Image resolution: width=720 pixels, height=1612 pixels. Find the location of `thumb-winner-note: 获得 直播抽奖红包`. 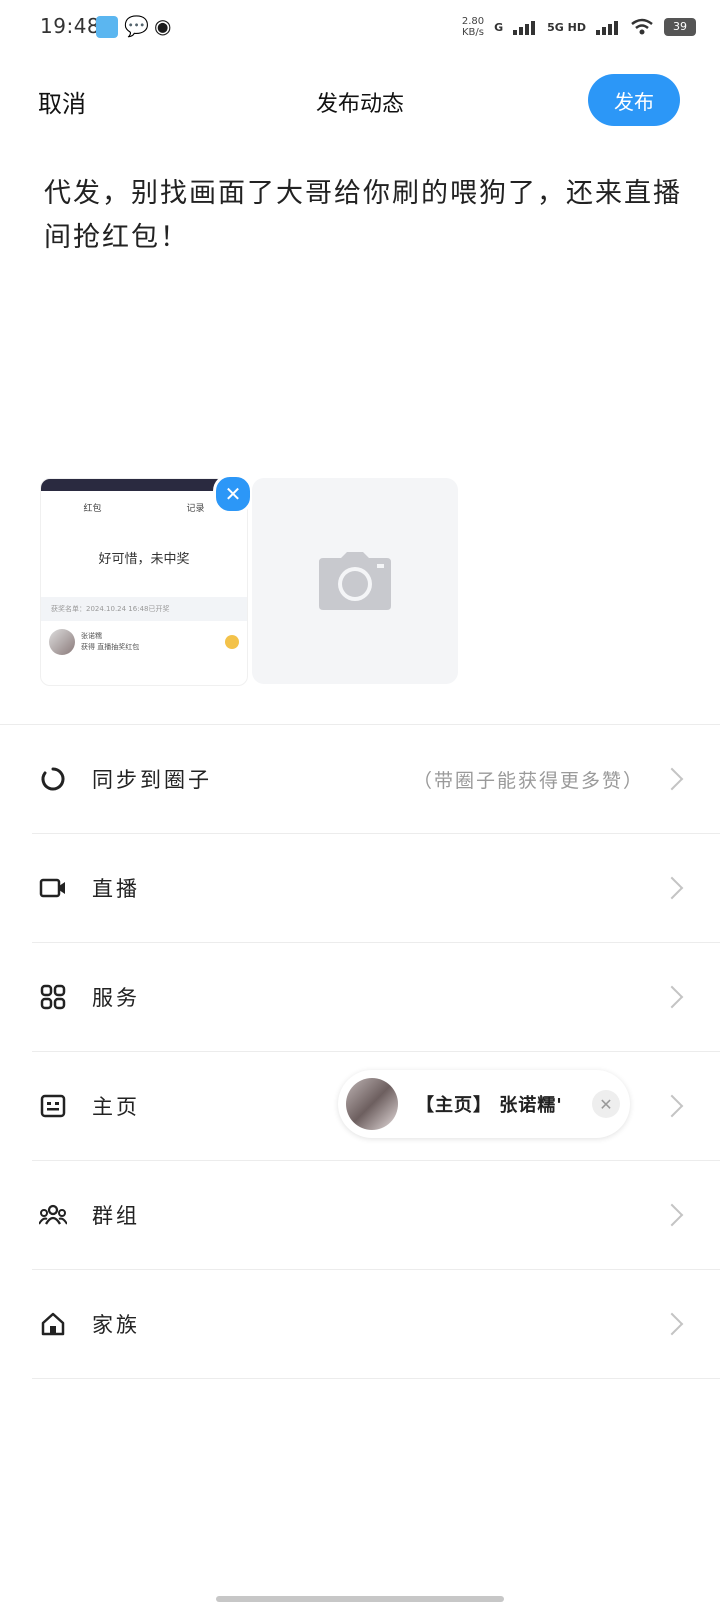

thumb-winner-note: 获得 直播抽奖红包 is located at coordinates (110, 647).